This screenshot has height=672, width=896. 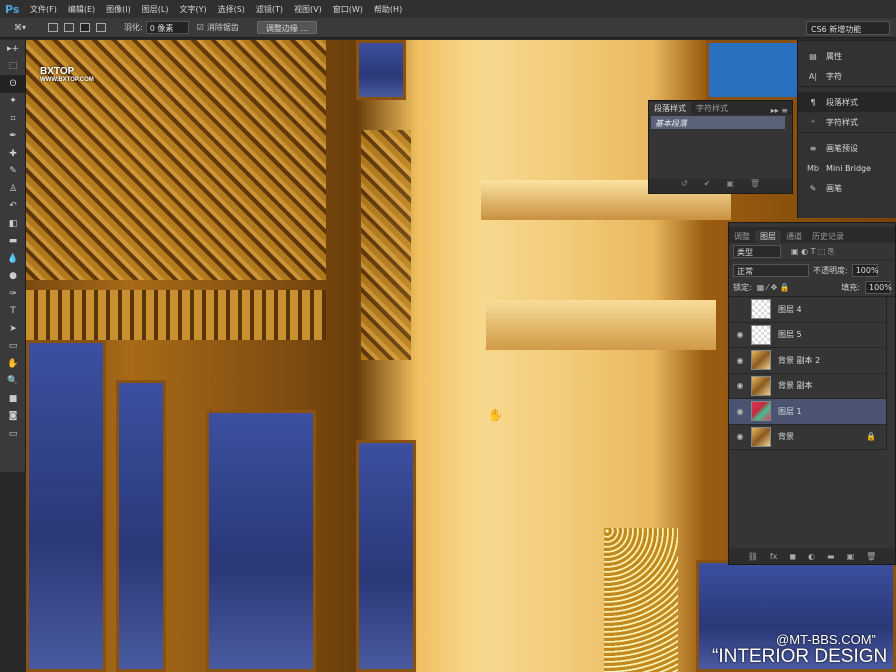 What do you see at coordinates (851, 556) in the screenshot?
I see `new-layer-icon: ▣` at bounding box center [851, 556].